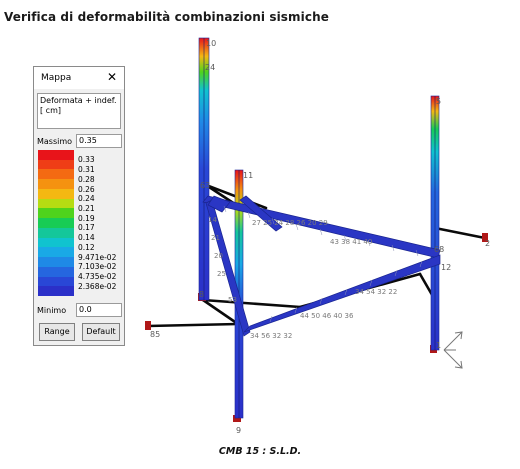  What do you see at coordinates (56, 78) in the screenshot?
I see `panel-title: Mappa` at bounding box center [56, 78].